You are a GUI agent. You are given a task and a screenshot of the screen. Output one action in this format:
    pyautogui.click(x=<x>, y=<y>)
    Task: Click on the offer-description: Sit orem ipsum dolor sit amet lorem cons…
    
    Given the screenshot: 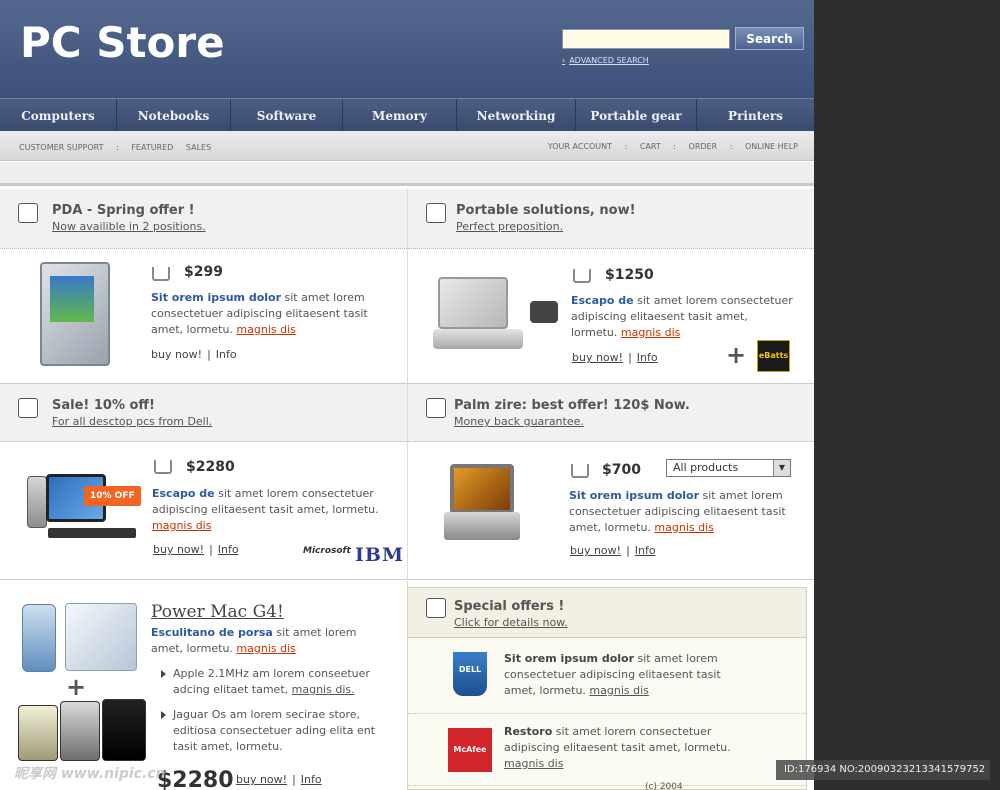 What is the action you would take?
    pyautogui.click(x=619, y=675)
    